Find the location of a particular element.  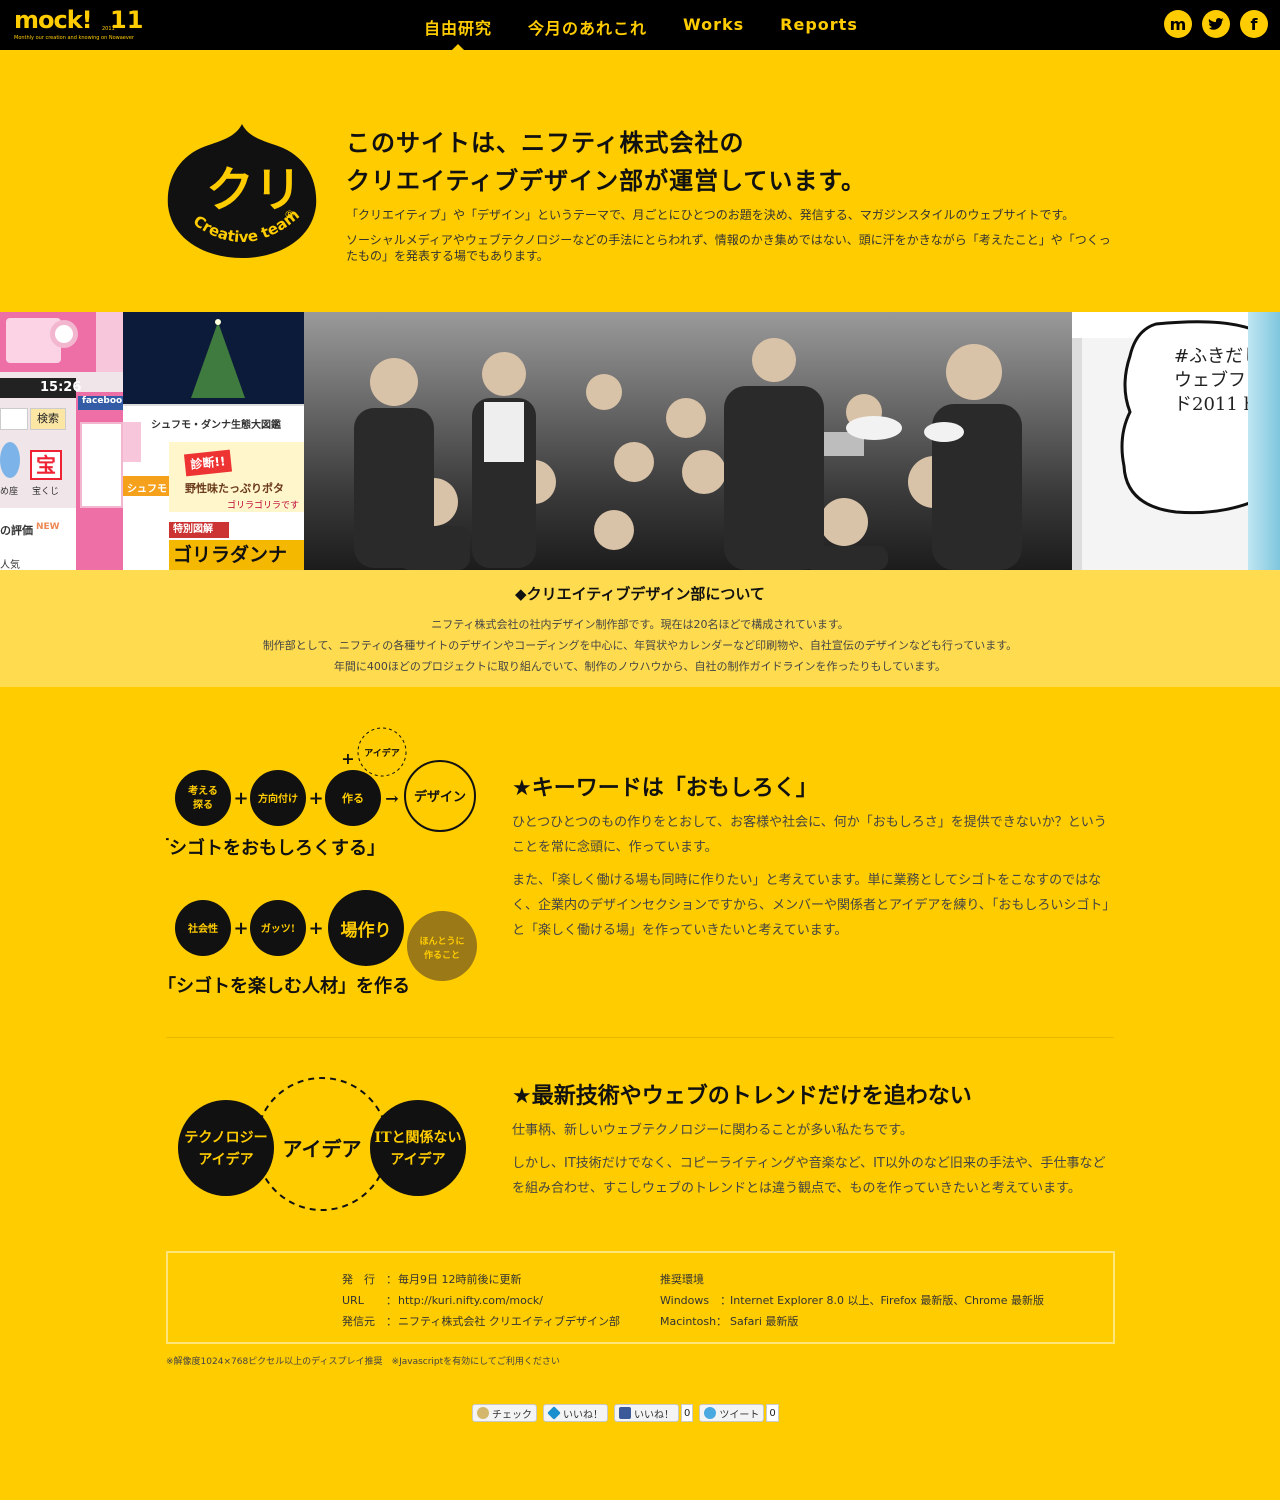

diagram-node: 作る is located at coordinates (353, 798).